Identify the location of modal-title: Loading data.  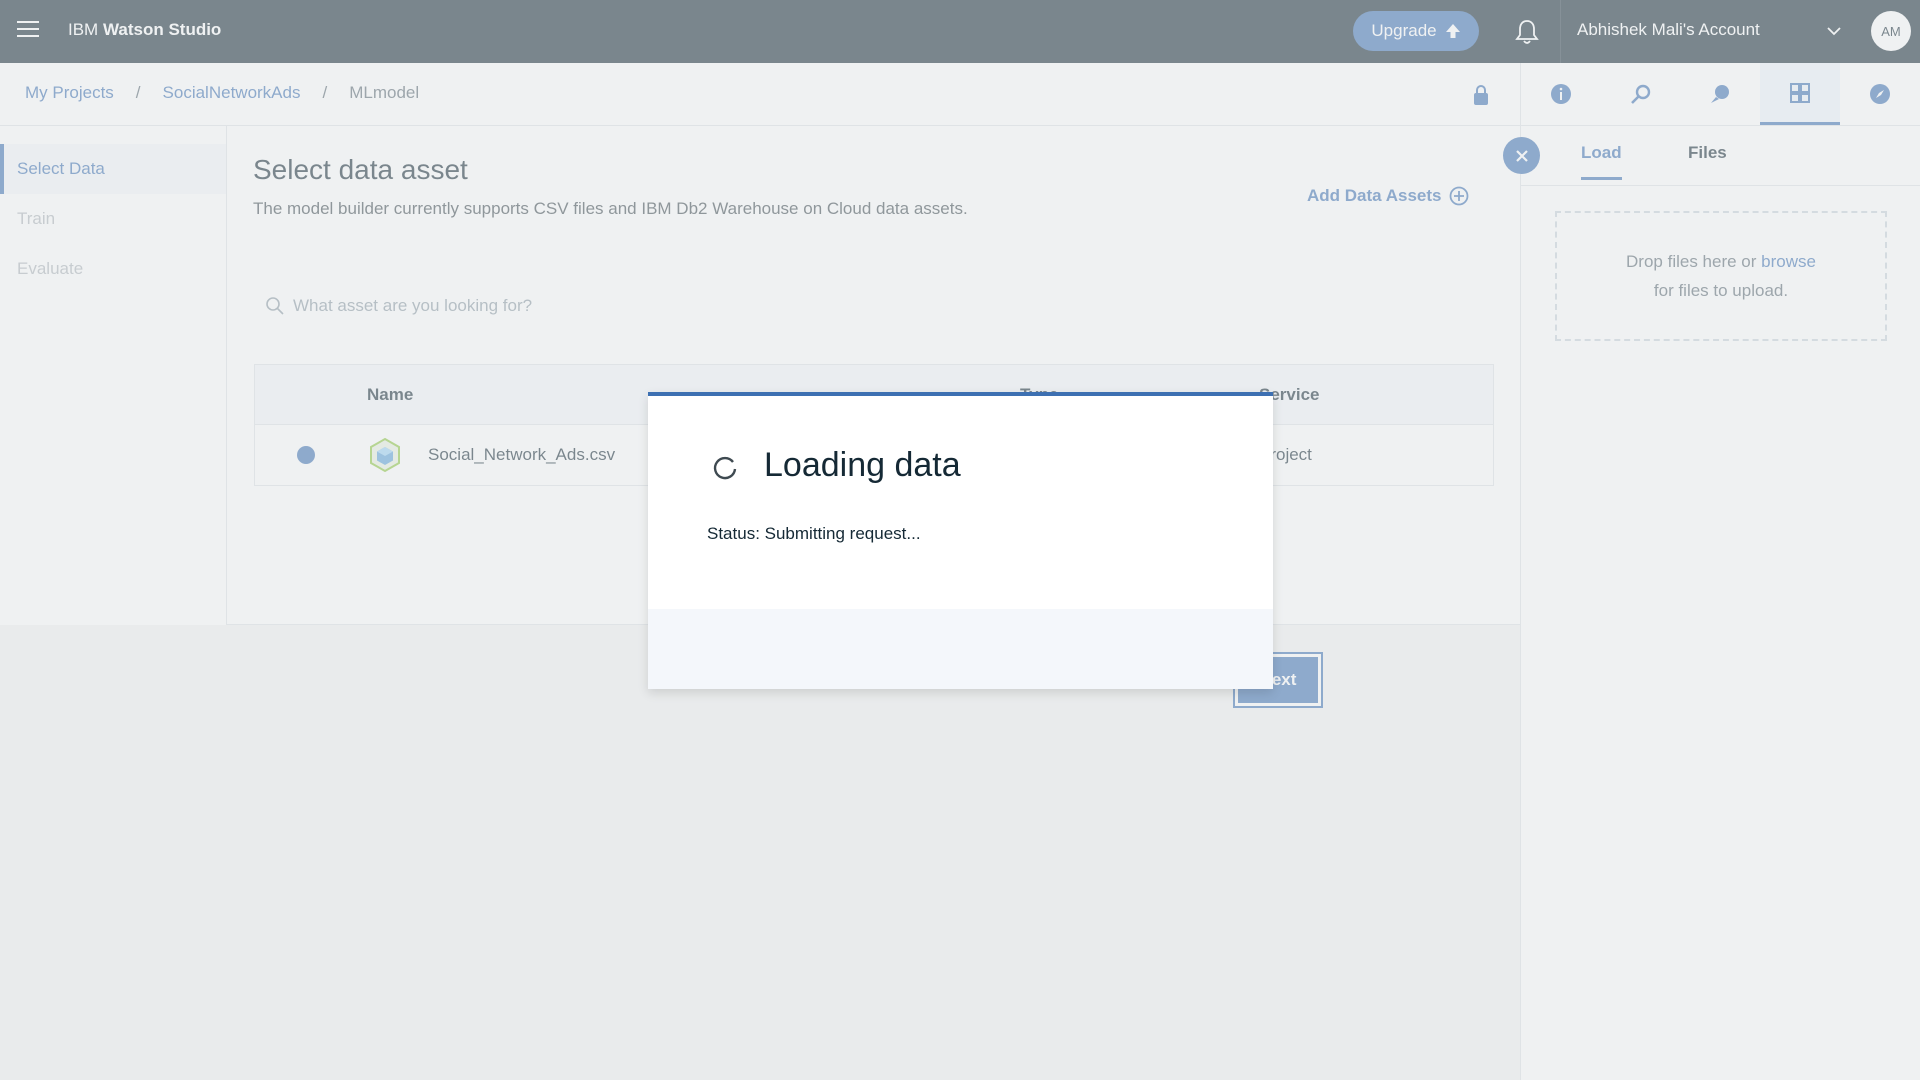
(862, 465).